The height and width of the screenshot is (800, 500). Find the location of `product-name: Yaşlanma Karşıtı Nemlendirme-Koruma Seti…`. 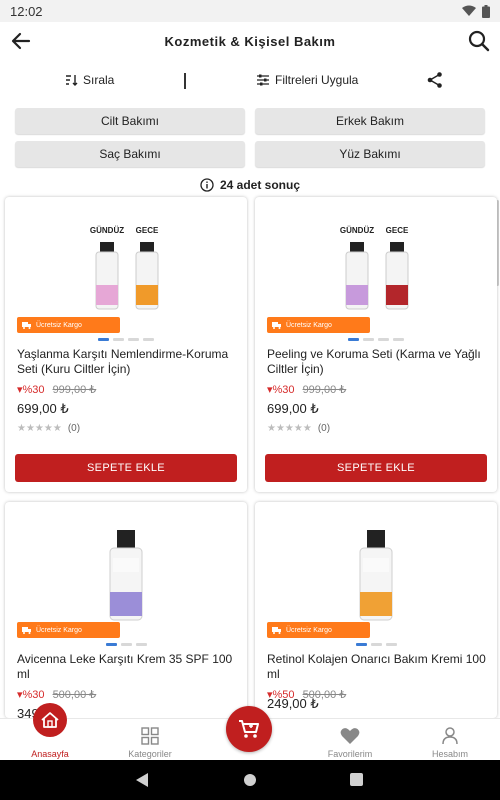

product-name: Yaşlanma Karşıtı Nemlendirme-Koruma Seti… is located at coordinates (128, 362).